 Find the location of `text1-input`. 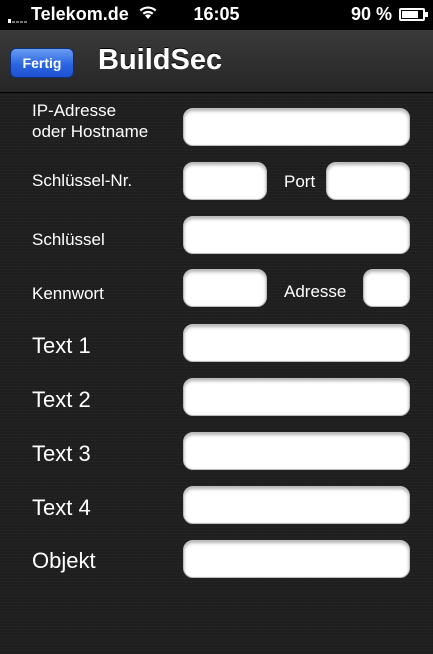

text1-input is located at coordinates (296, 343).